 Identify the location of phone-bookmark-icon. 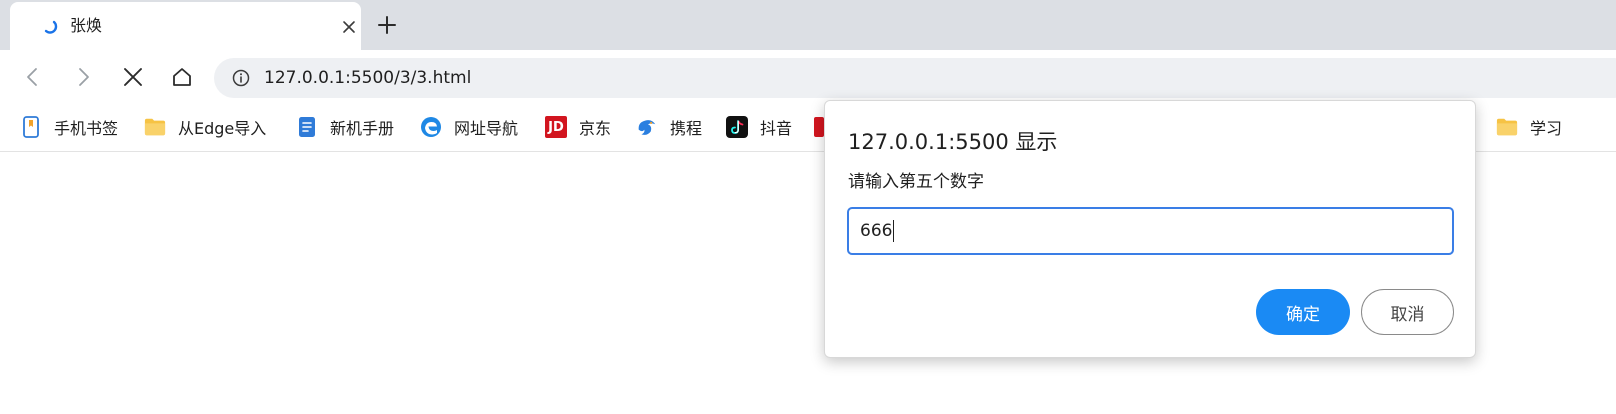
(31, 127).